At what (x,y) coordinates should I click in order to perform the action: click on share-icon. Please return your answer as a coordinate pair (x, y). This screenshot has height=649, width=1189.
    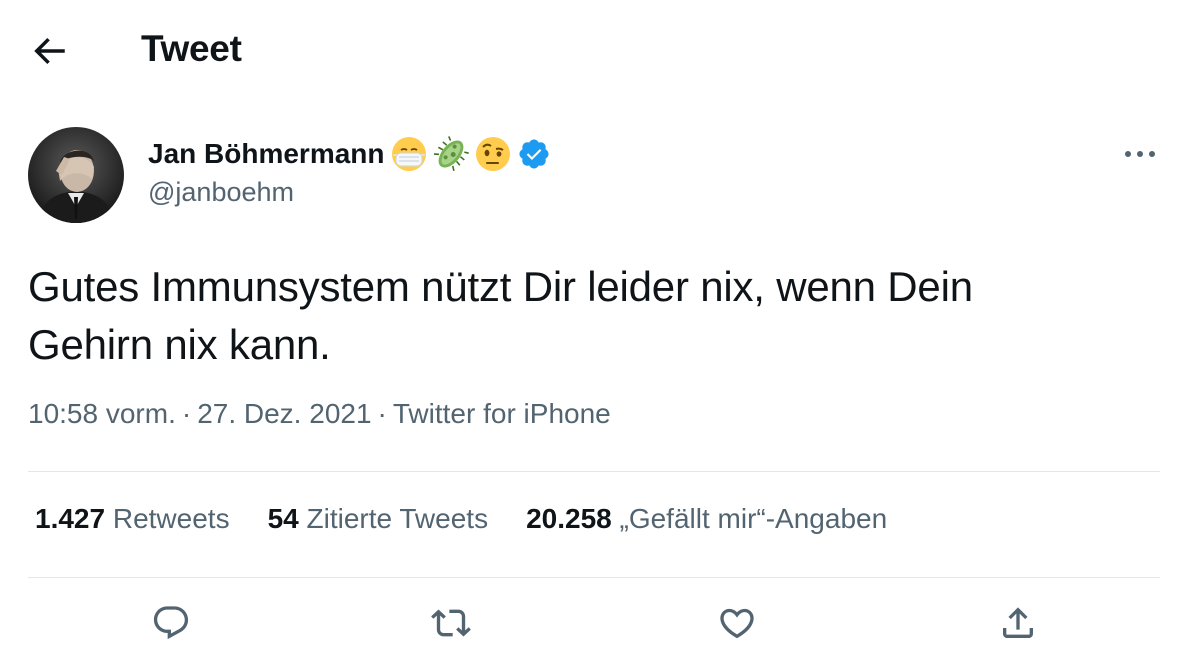
    Looking at the image, I should click on (1018, 622).